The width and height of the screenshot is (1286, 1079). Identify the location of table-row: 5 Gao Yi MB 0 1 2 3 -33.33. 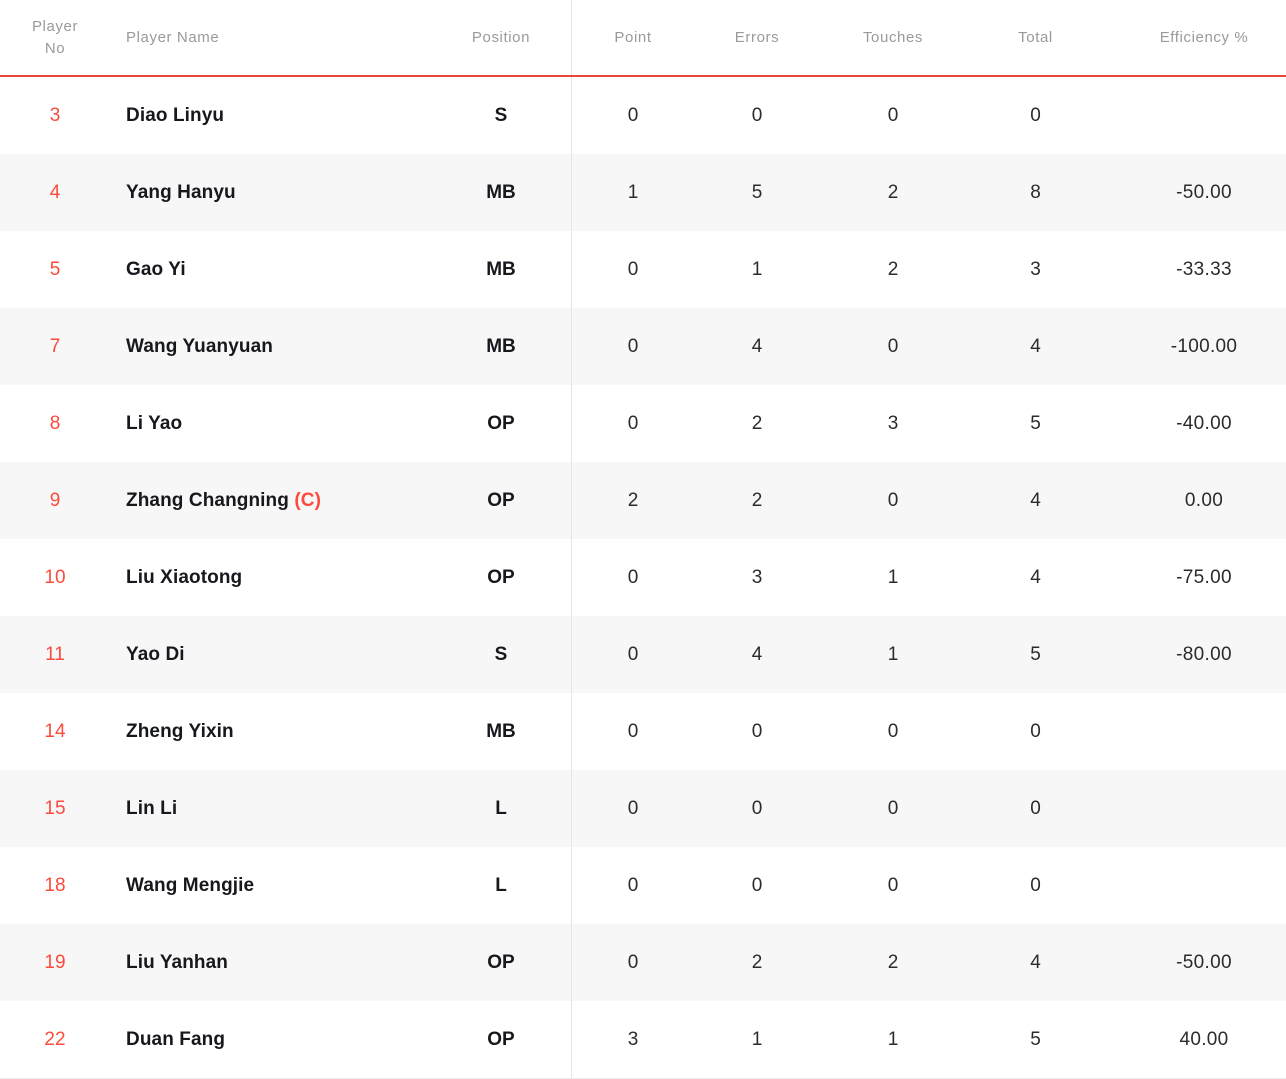
(643, 269).